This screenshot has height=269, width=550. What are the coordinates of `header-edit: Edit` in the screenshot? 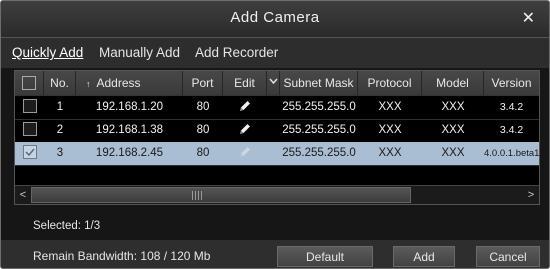 It's located at (245, 83).